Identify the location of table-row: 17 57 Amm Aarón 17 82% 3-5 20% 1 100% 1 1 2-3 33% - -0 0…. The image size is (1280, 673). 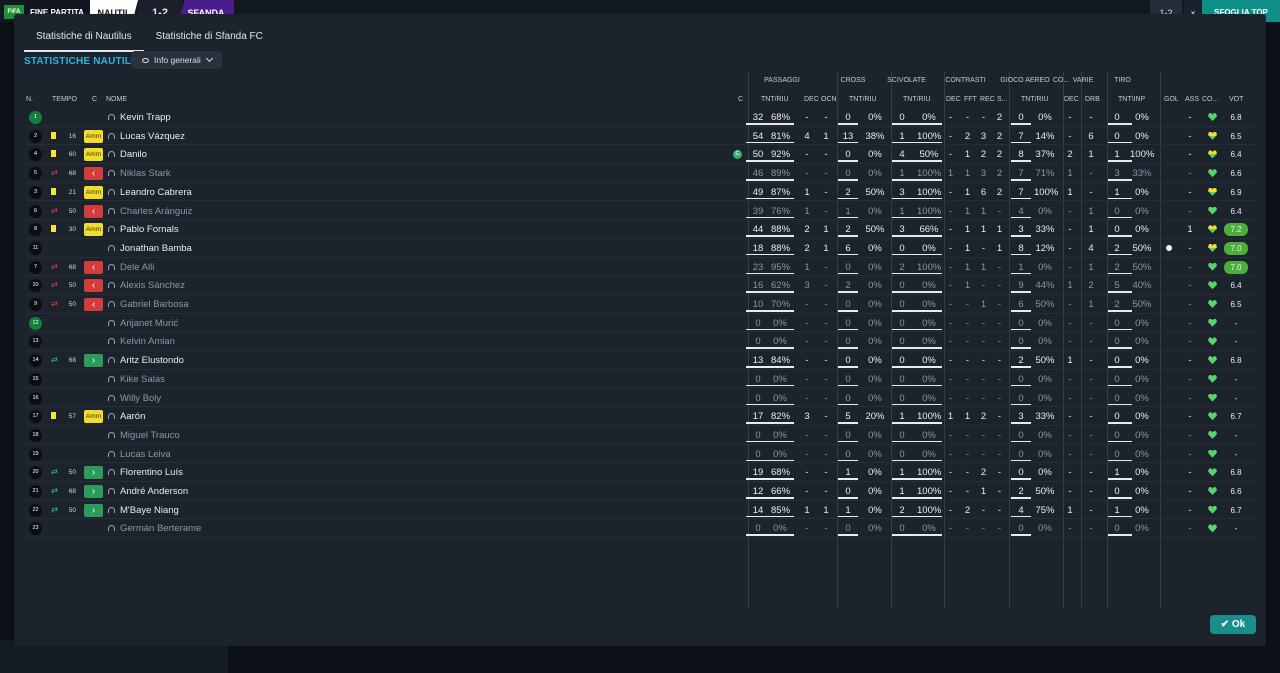
(641, 416).